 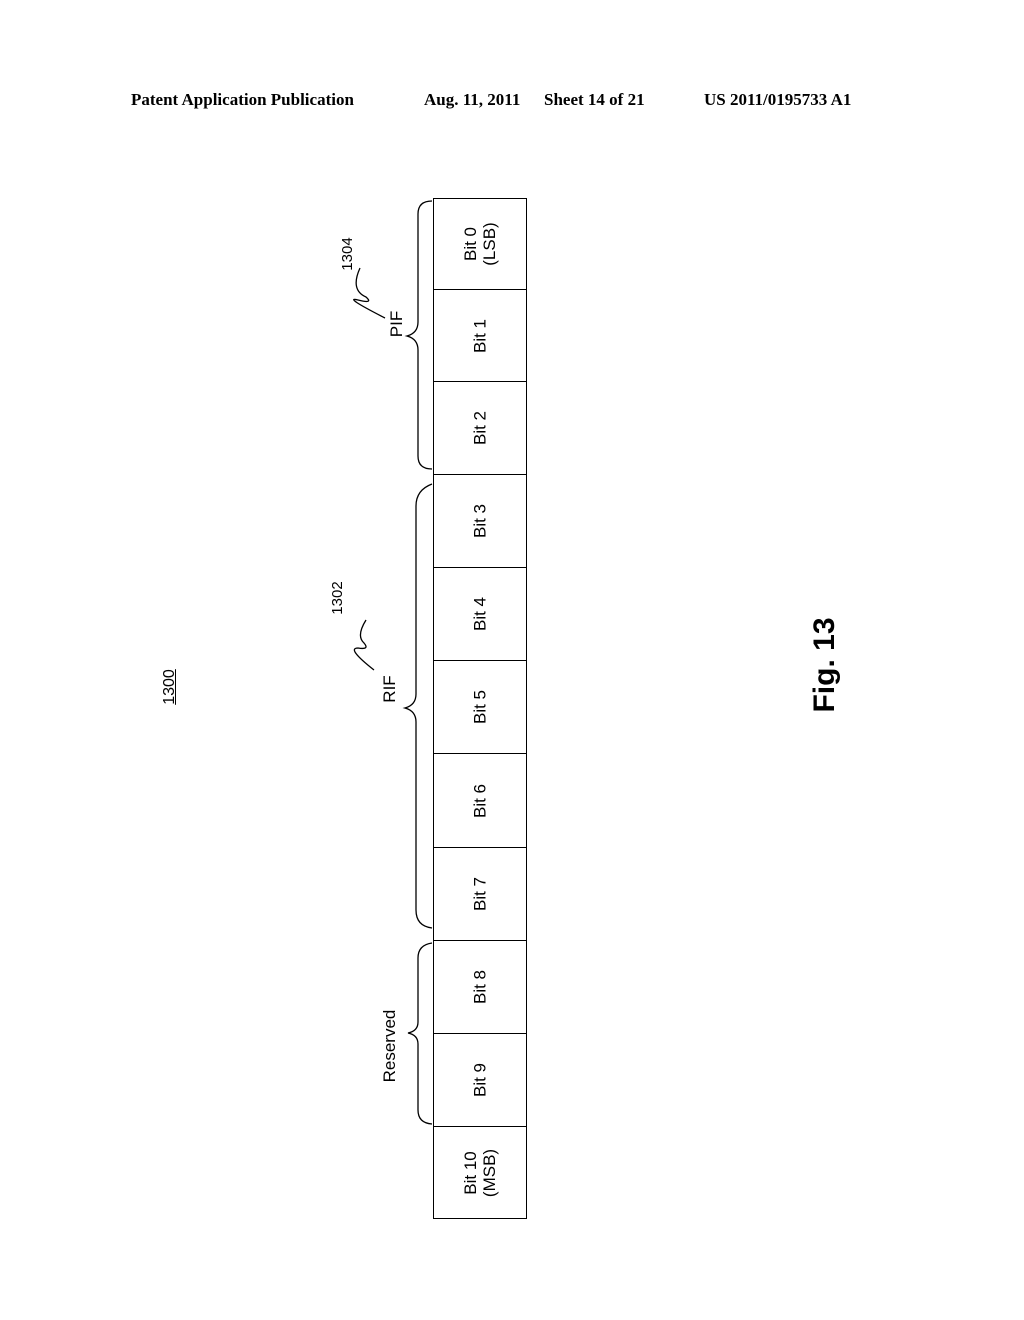 What do you see at coordinates (347, 254) in the screenshot?
I see `pif-reference-number: 1304` at bounding box center [347, 254].